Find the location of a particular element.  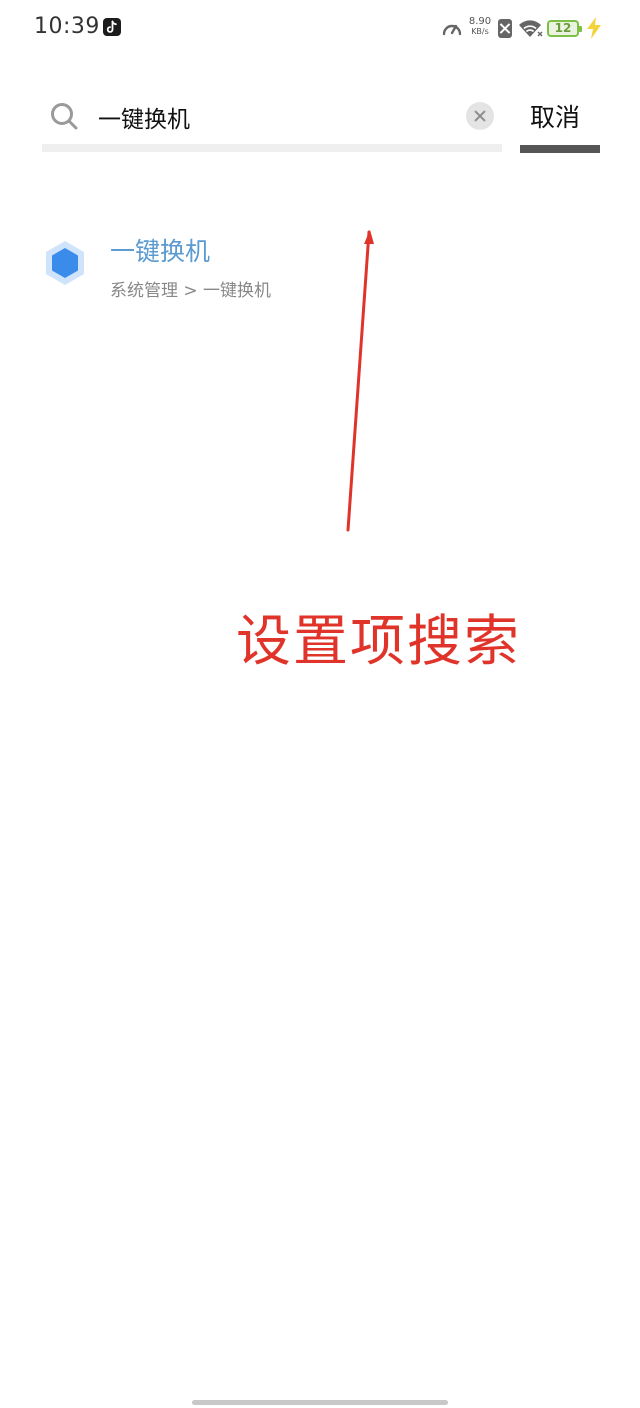

status-bar: 10:39 8.90 KB/s 12 is located at coordinates (320, 28).